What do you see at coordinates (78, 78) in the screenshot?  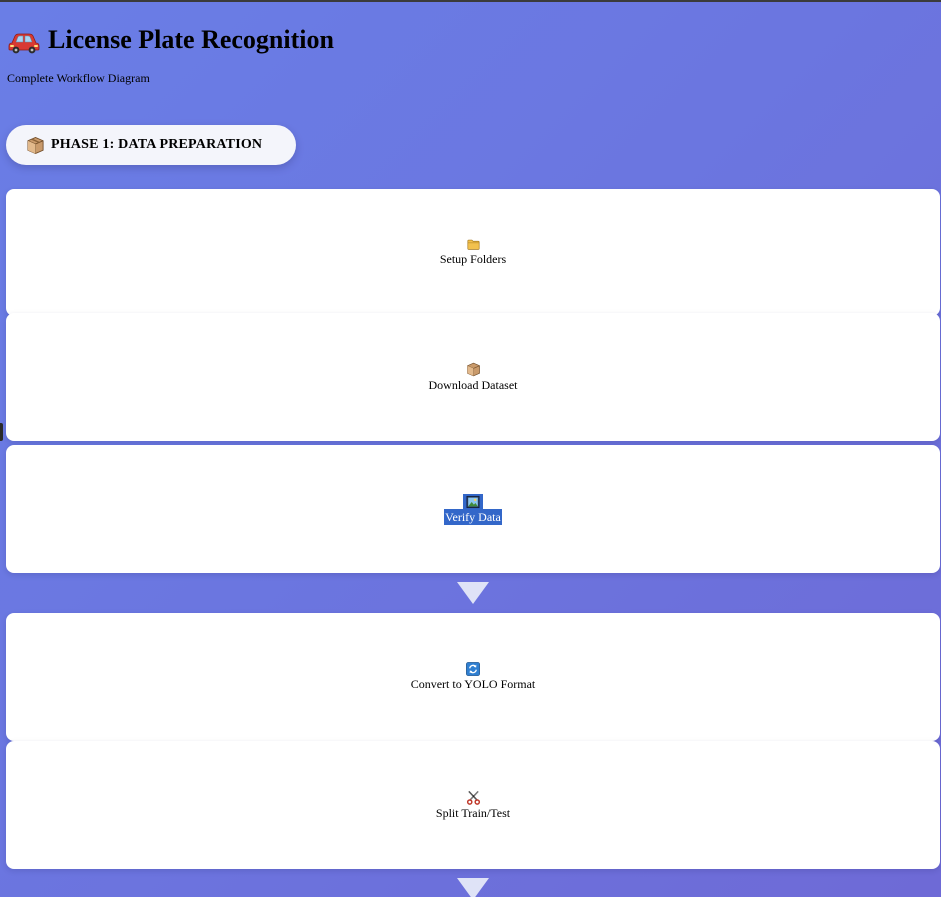 I see `page-subtitle: Complete Workflow Diagram` at bounding box center [78, 78].